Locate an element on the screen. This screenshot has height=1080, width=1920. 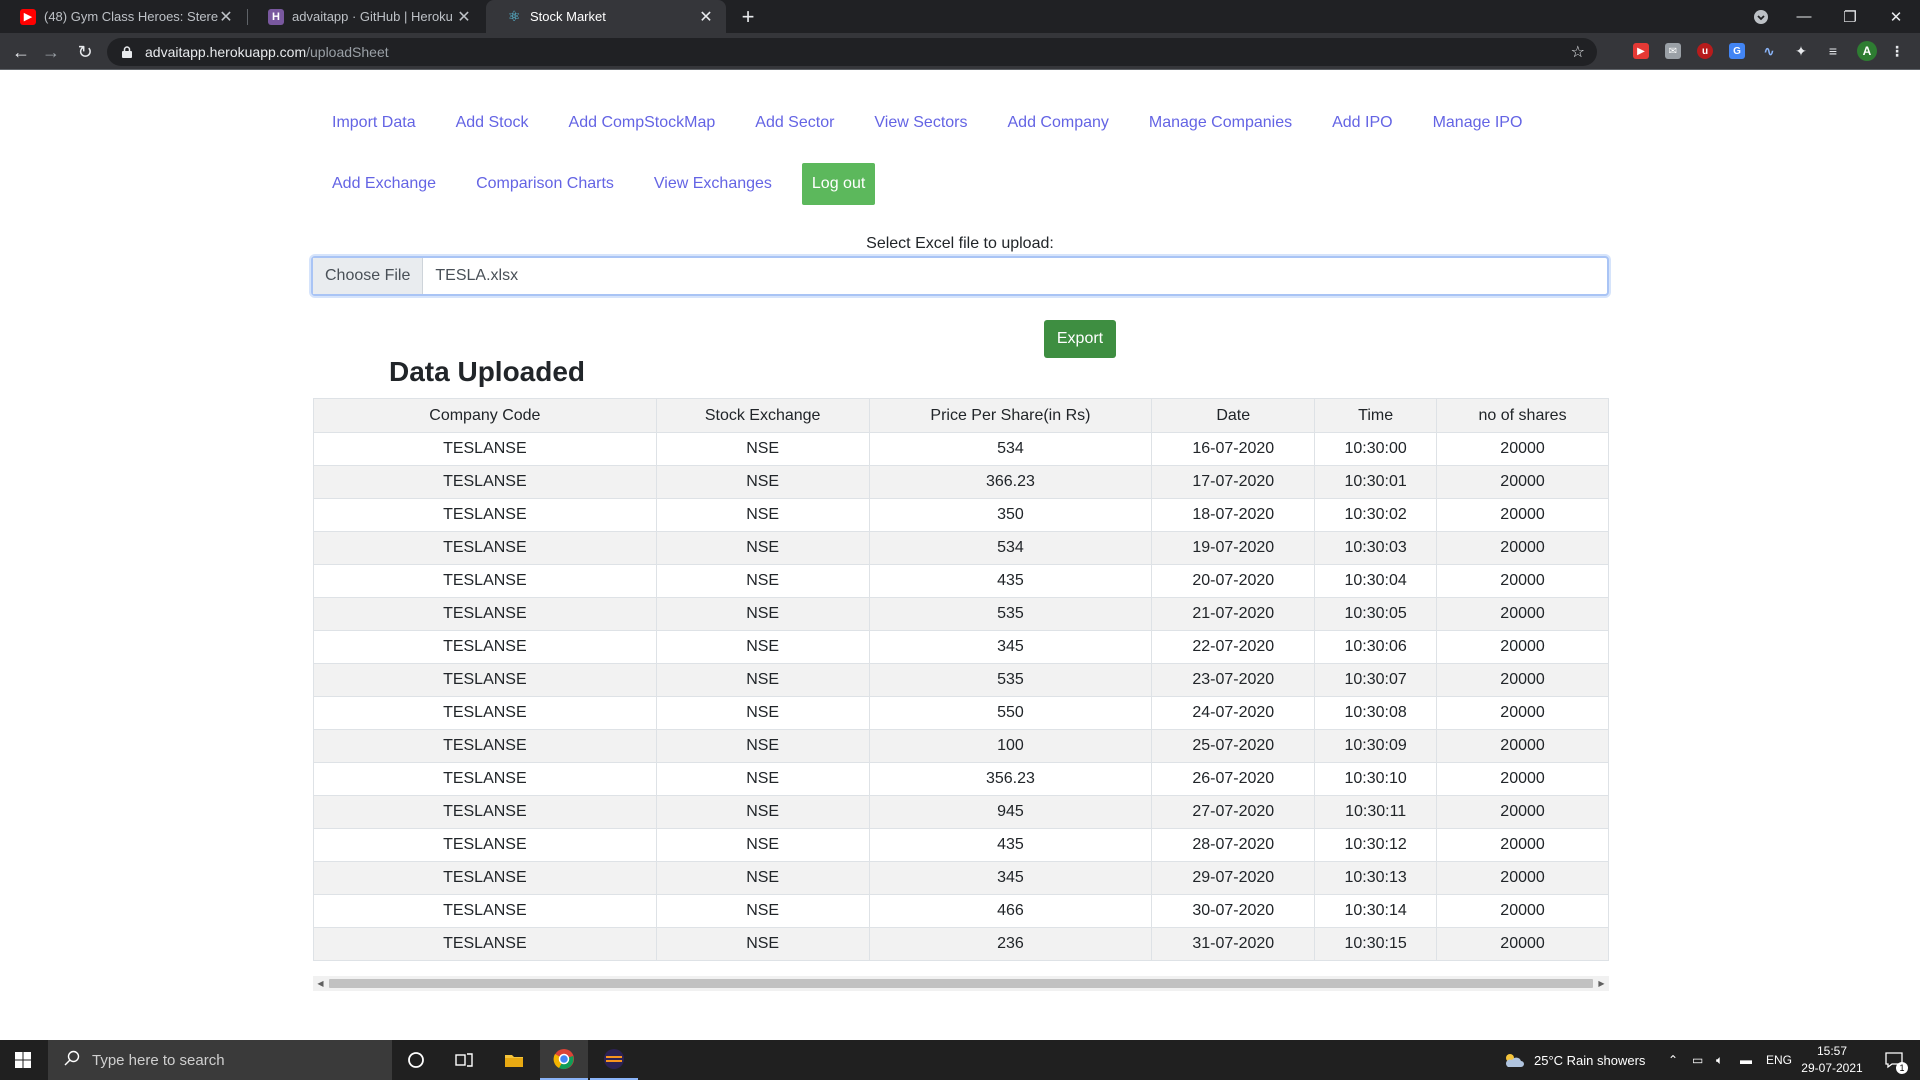
extension-mail-icon: ✉ is located at coordinates (1673, 51).